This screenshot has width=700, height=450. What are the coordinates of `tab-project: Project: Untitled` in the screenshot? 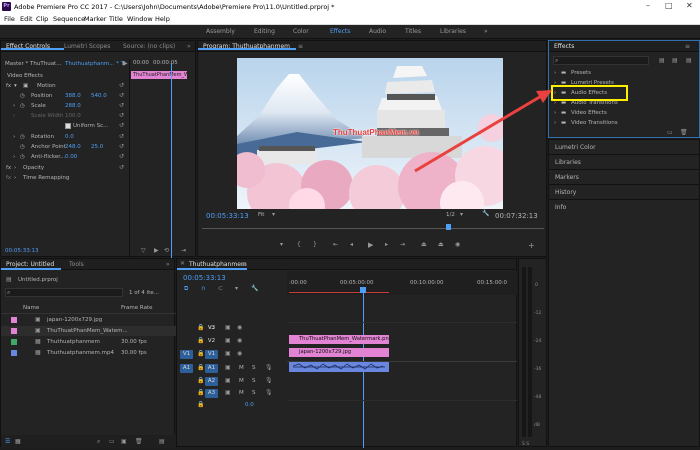 It's located at (30, 264).